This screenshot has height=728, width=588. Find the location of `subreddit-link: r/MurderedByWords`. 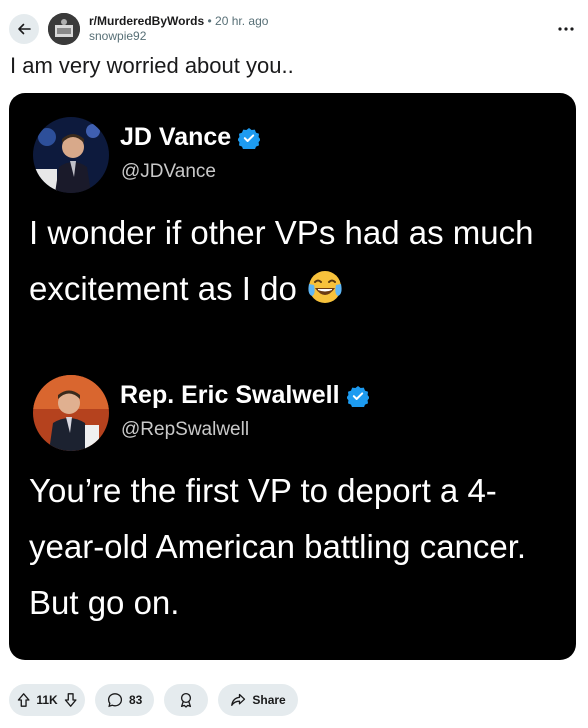

subreddit-link: r/MurderedByWords is located at coordinates (146, 21).